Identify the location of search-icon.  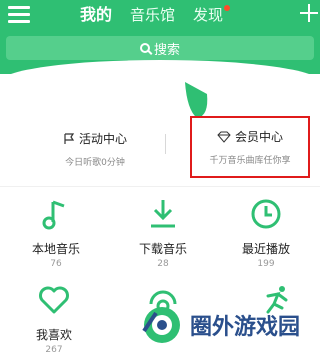
(144, 48).